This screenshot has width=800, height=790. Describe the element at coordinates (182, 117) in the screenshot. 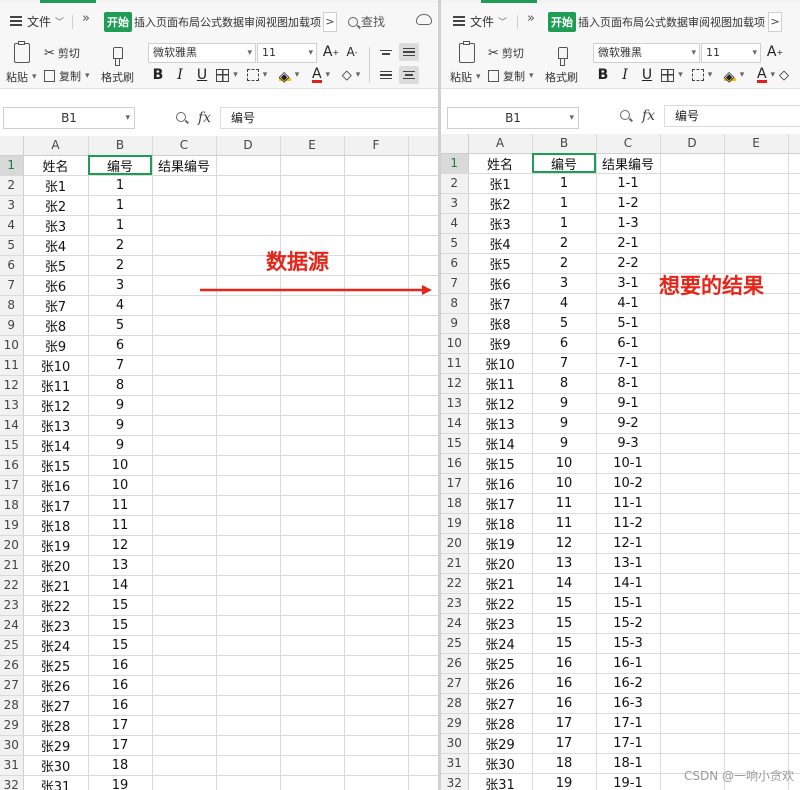

I see `zoom-search-icon` at that location.